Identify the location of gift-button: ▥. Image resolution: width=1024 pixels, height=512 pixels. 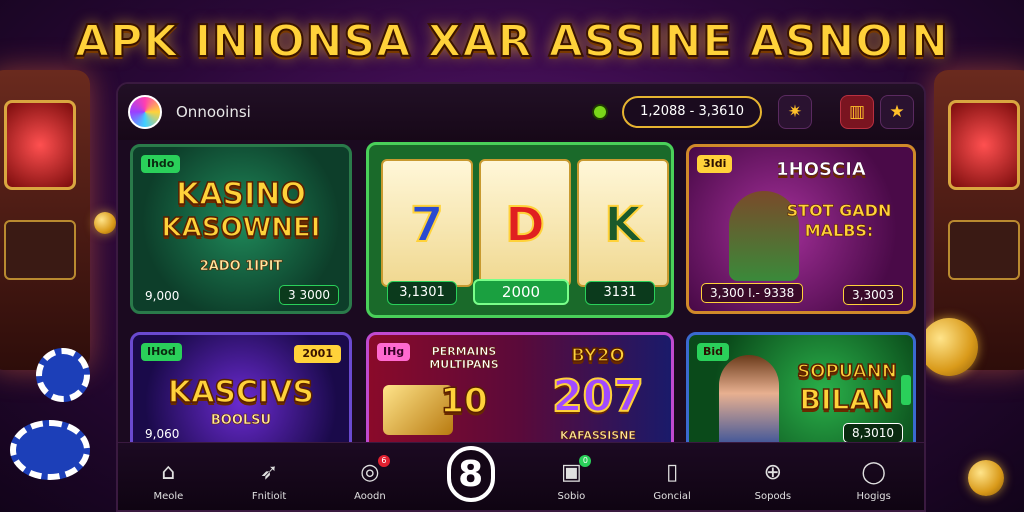
(857, 112).